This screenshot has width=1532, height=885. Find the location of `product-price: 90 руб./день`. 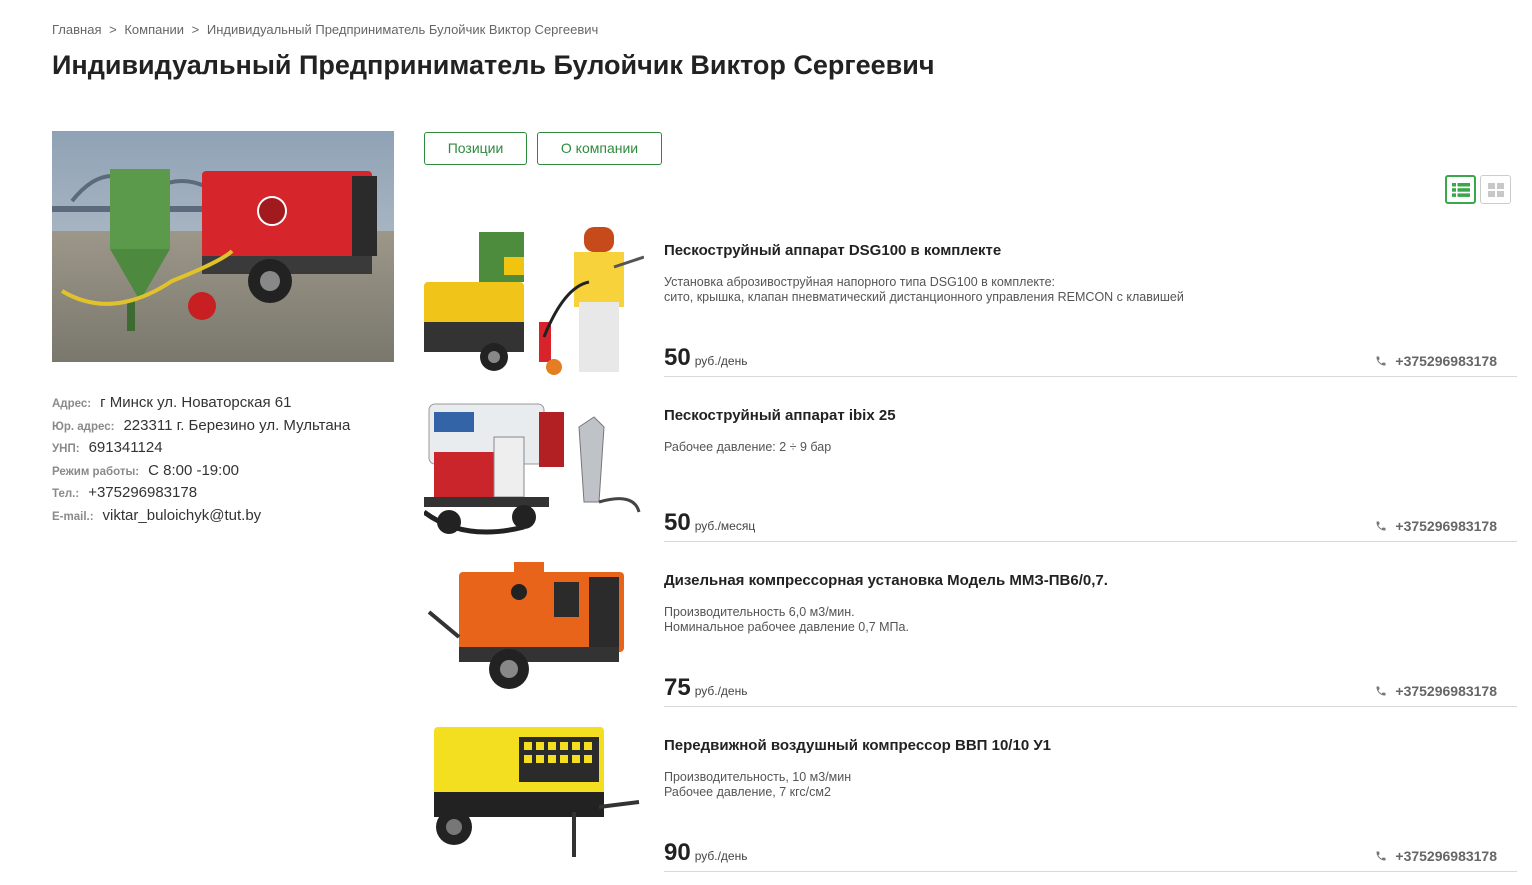

product-price: 90 руб./день is located at coordinates (705, 853).